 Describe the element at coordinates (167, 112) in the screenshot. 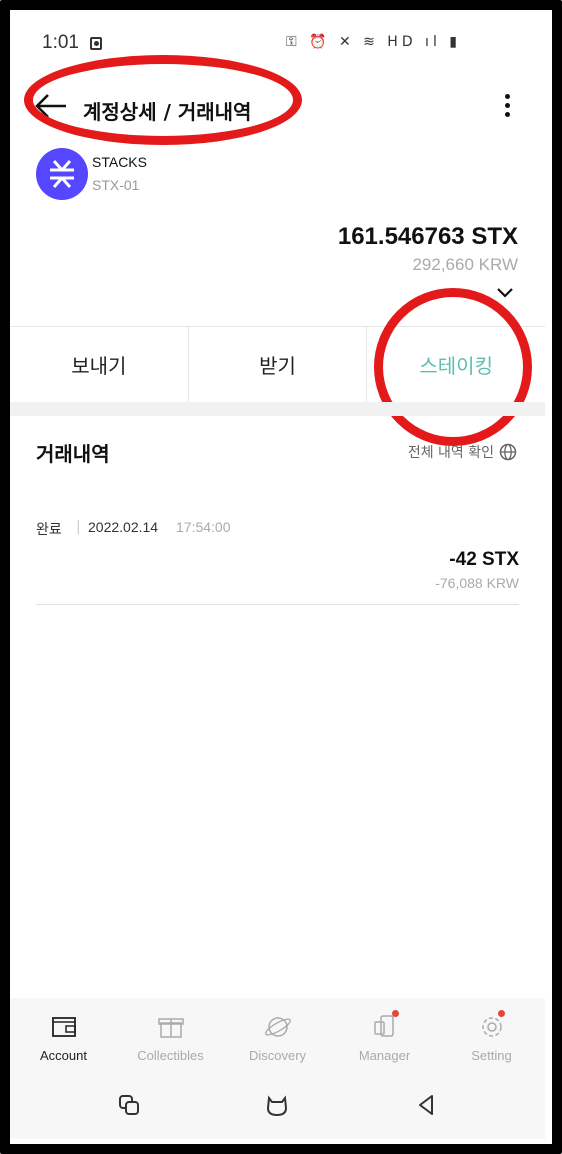

I see `page-title: 계정상세 / 거래내역` at that location.